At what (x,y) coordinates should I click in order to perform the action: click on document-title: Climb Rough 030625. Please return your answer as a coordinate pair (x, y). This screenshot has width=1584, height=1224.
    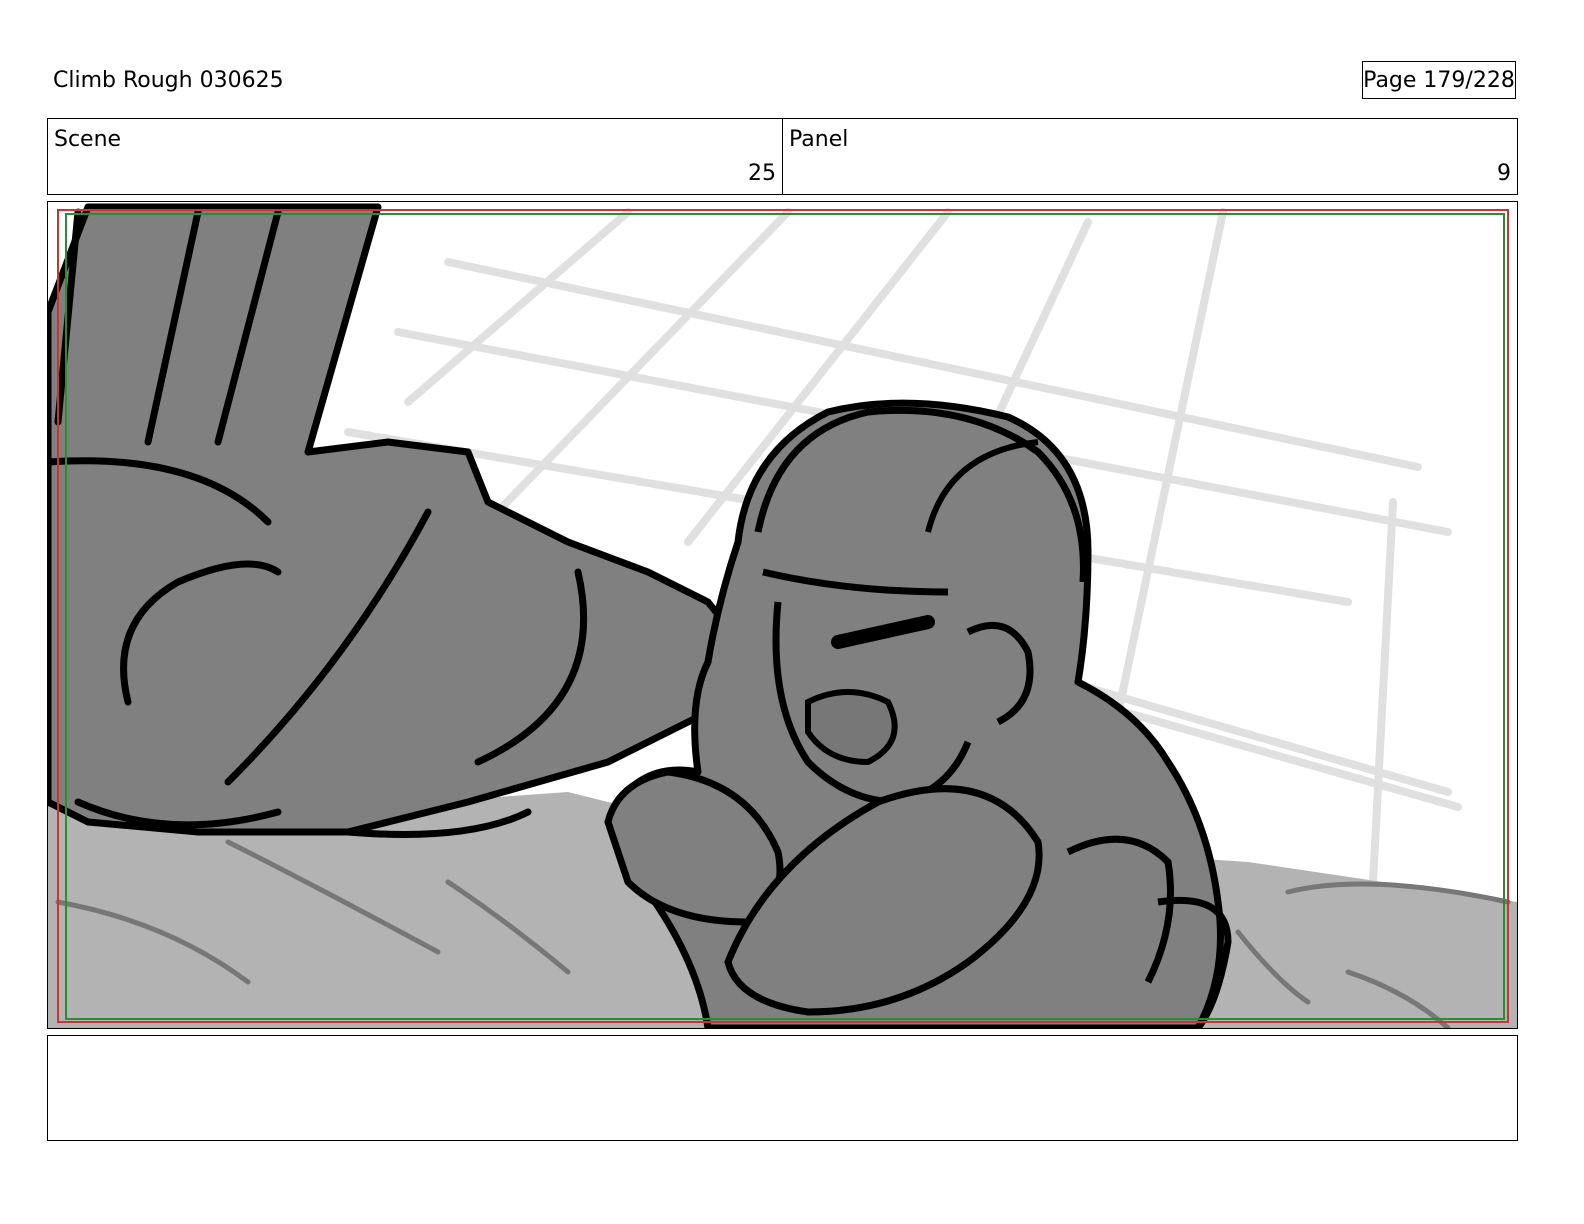
    Looking at the image, I should click on (168, 80).